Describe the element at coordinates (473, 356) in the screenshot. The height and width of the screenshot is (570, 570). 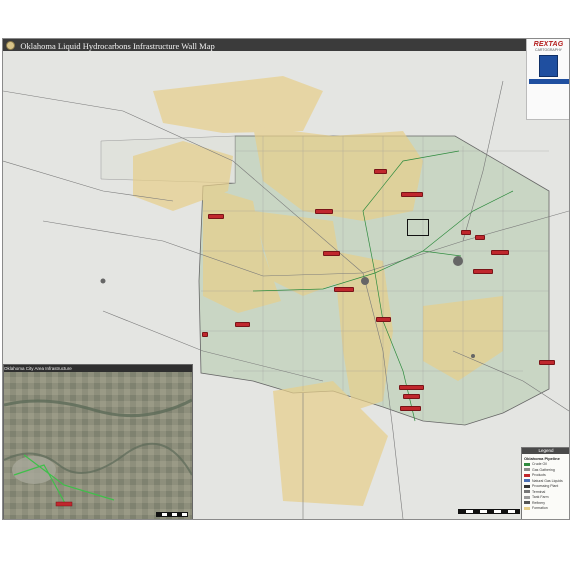
I see `city-mcalester` at that location.